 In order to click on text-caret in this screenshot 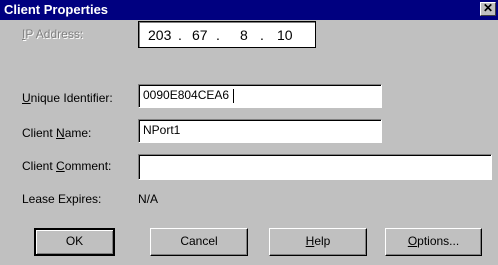, I will do `click(233, 96)`.